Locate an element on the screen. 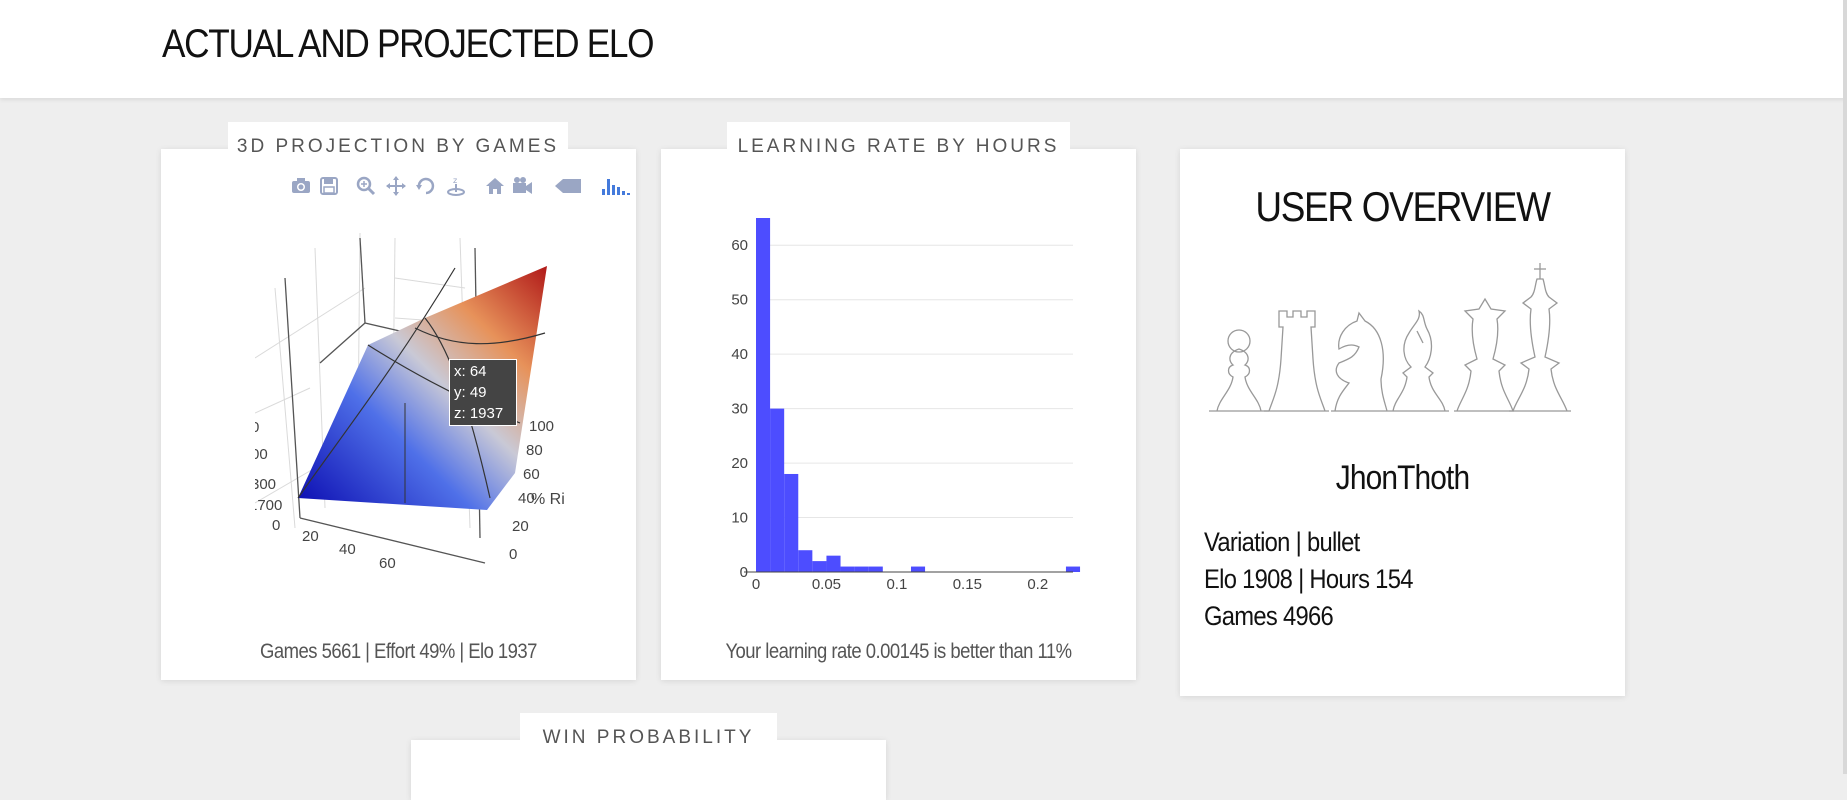 This screenshot has height=800, width=1847. tooltip-z: z: 1937 is located at coordinates (479, 413).